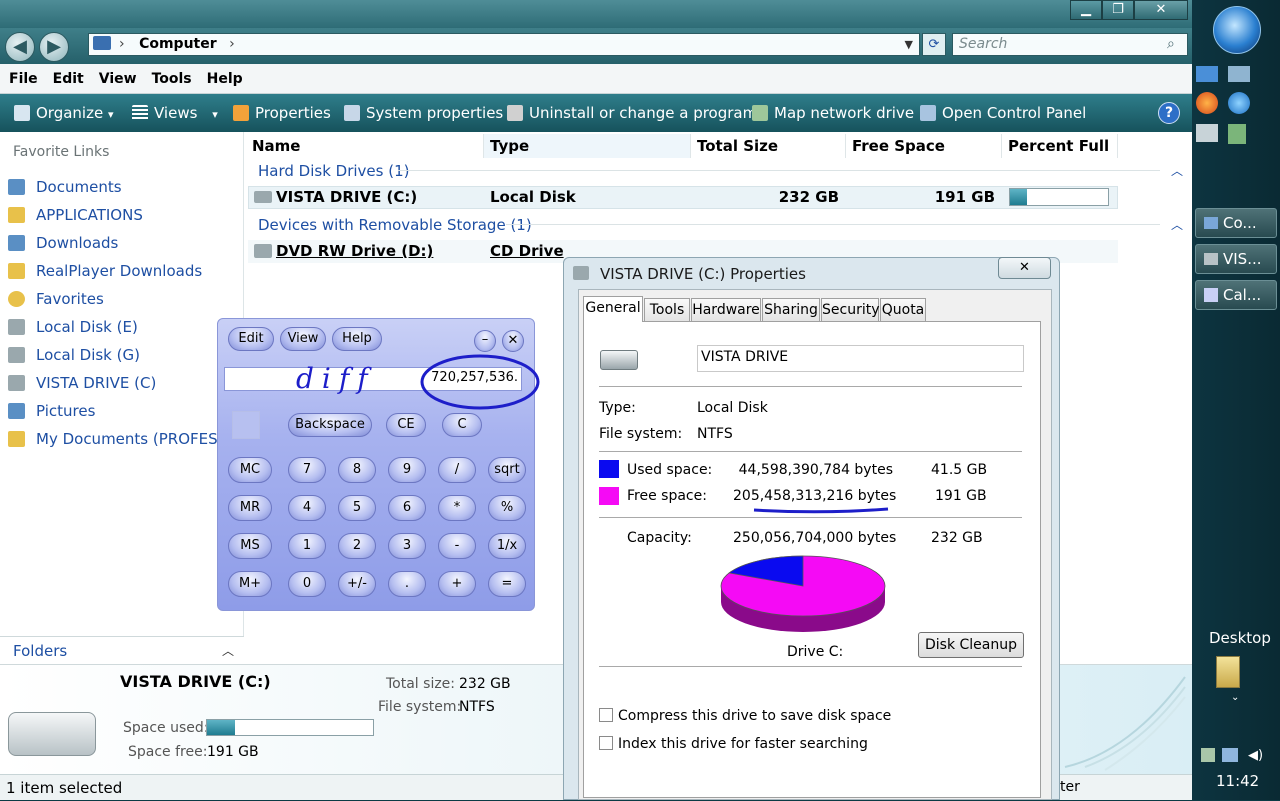 The image size is (1280, 801). Describe the element at coordinates (1086, 10) in the screenshot. I see `minimize-button: ▁` at that location.